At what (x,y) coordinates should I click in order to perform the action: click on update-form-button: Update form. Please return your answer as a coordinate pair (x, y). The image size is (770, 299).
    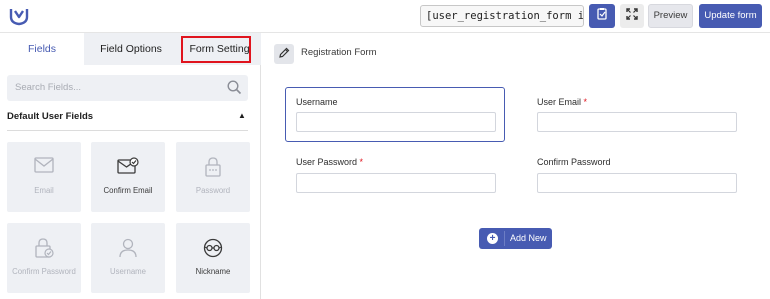
    Looking at the image, I should click on (730, 16).